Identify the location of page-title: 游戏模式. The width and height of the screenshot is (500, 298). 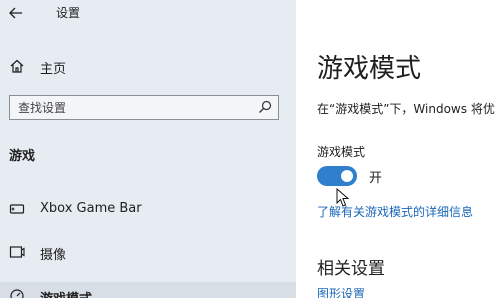
(369, 69).